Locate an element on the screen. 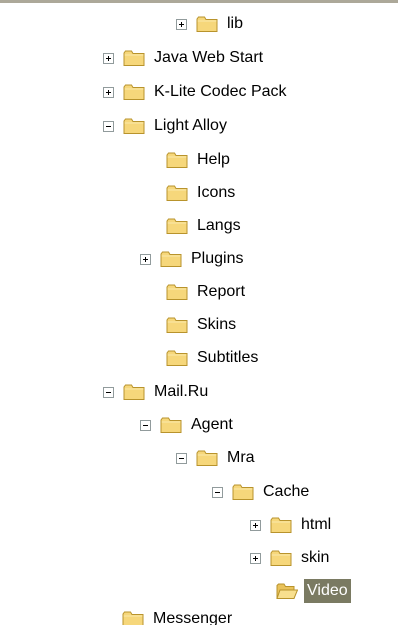 This screenshot has width=398, height=625. tree-item-help: Help is located at coordinates (199, 160).